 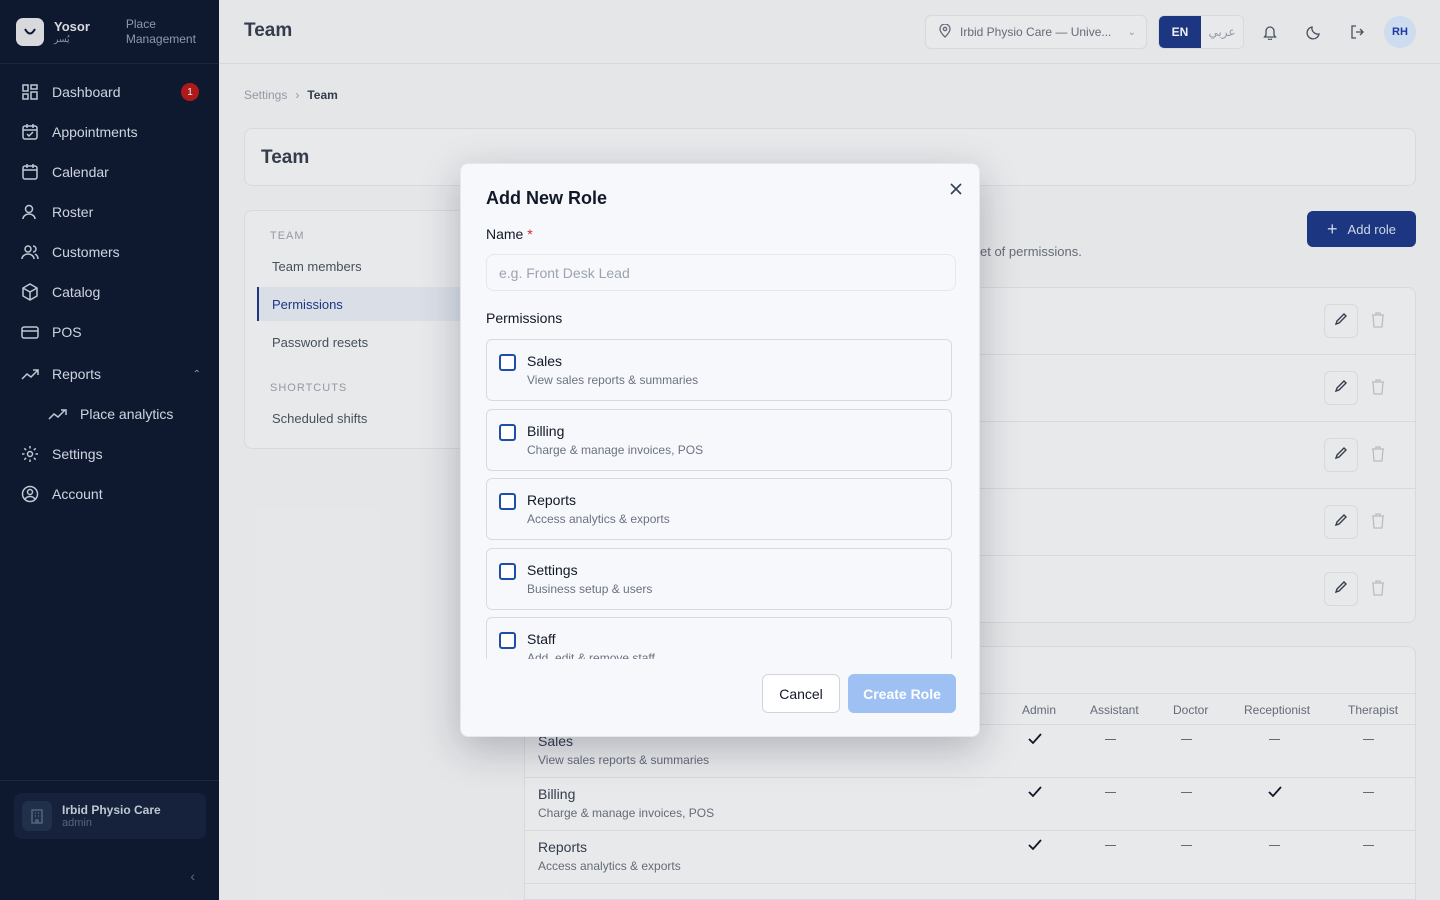 What do you see at coordinates (524, 318) in the screenshot?
I see `permissions-label: Permissions` at bounding box center [524, 318].